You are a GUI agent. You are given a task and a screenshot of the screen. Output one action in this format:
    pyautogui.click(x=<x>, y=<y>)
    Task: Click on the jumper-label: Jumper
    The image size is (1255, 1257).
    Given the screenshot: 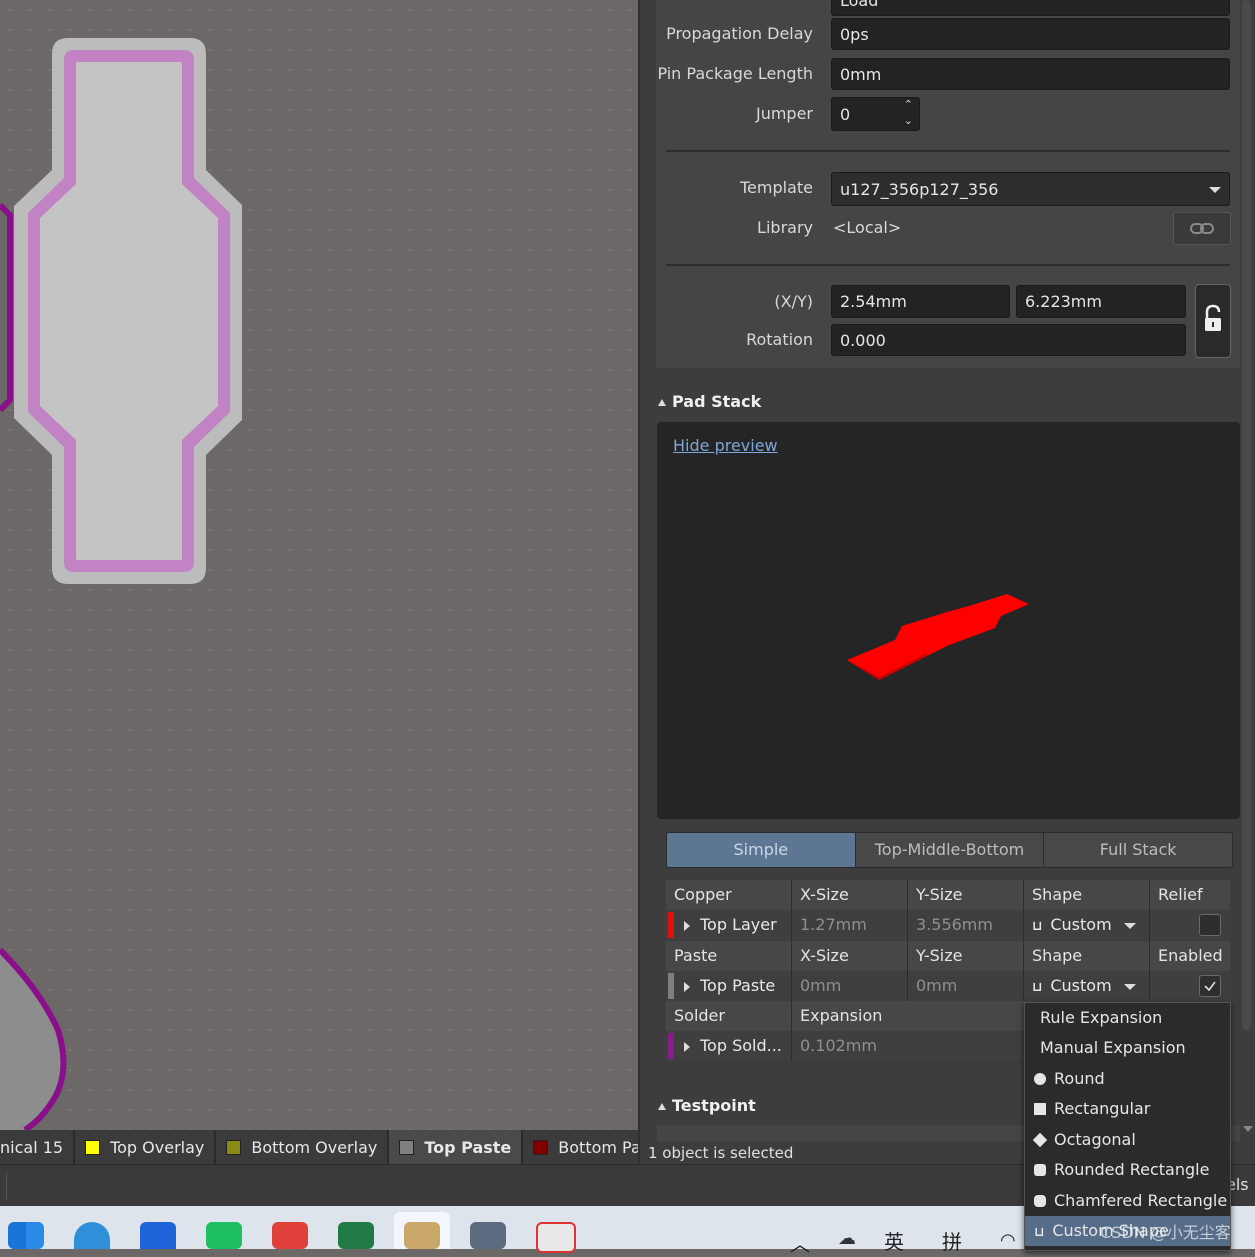 What is the action you would take?
    pyautogui.click(x=784, y=113)
    